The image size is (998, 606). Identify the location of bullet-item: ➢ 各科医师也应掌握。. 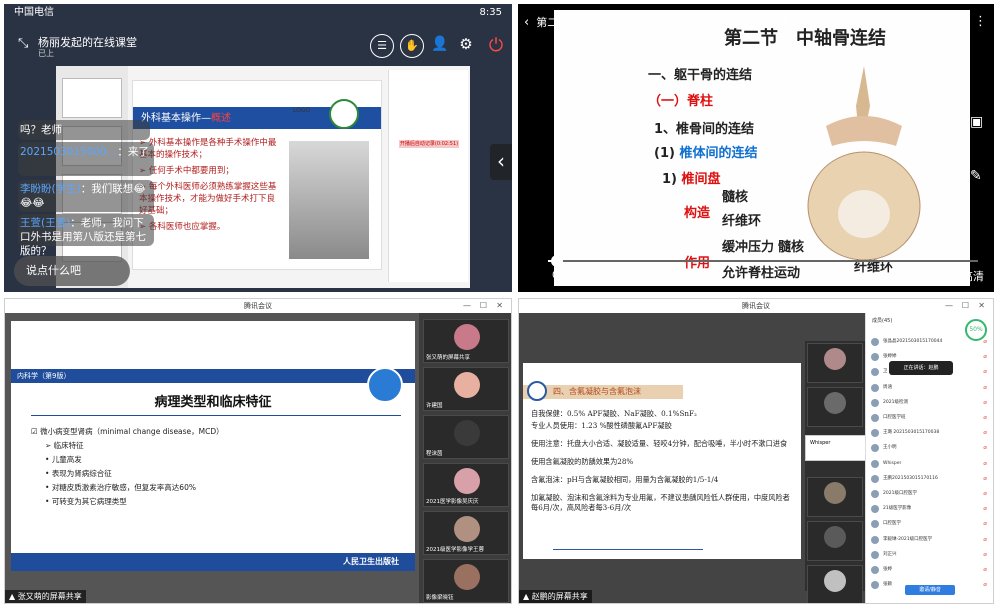
(182, 227).